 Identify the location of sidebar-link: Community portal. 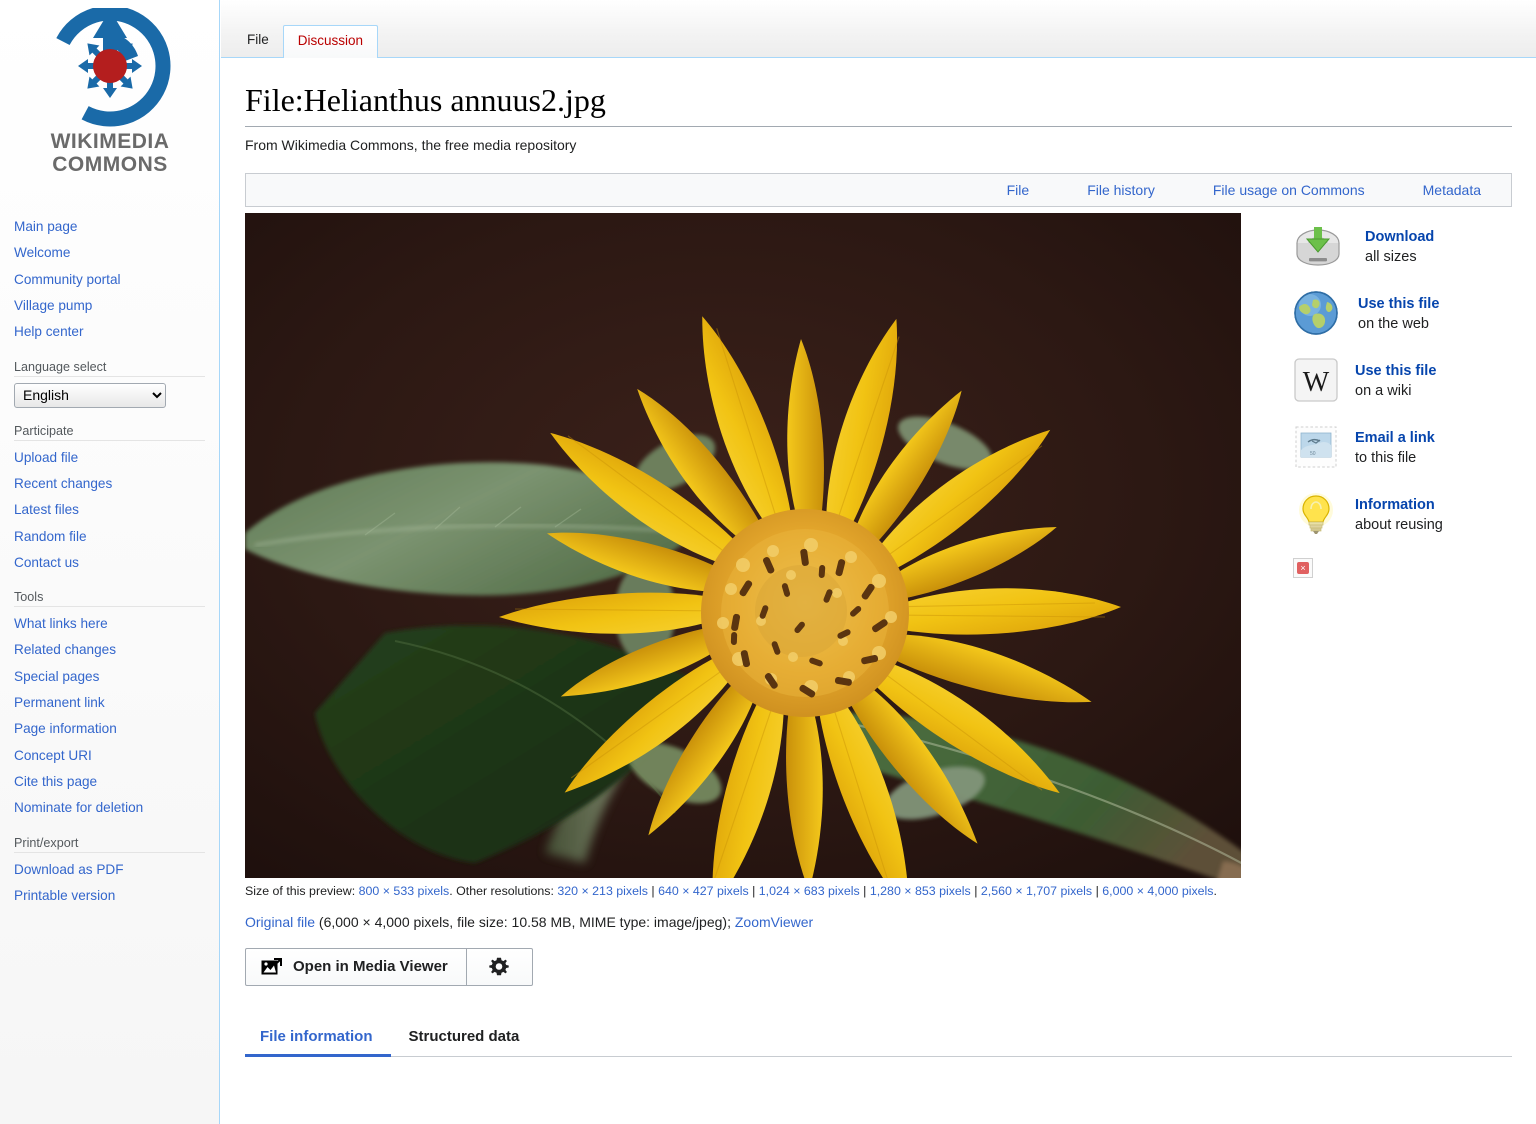
(116, 280).